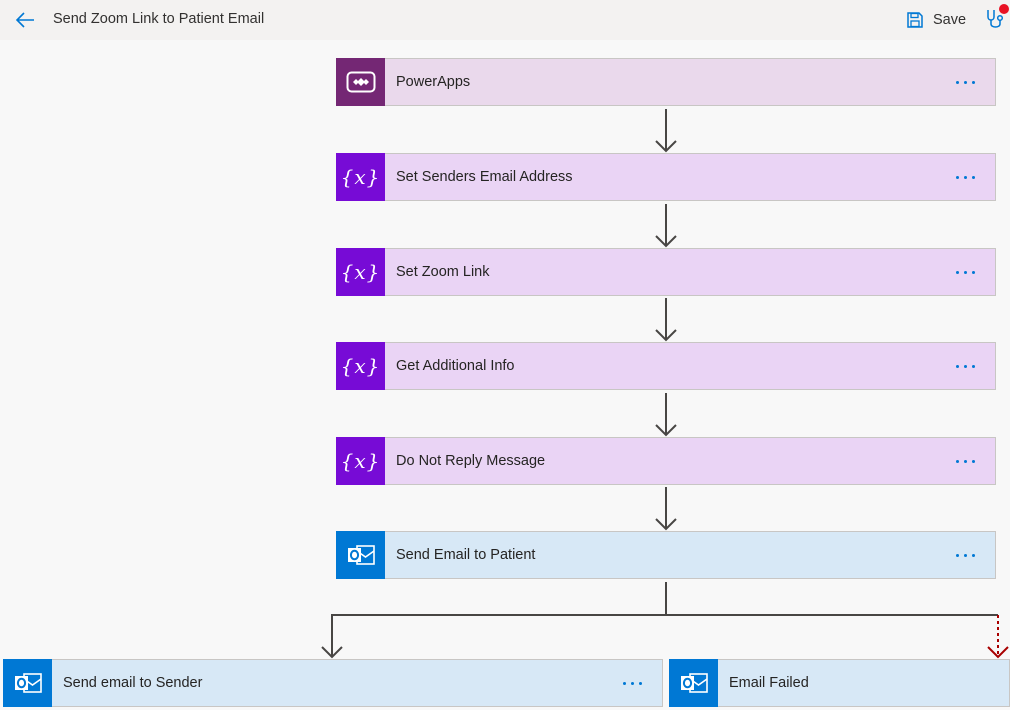  I want to click on step-card-send-email-to-patient: Send Email to Patient, so click(666, 554).